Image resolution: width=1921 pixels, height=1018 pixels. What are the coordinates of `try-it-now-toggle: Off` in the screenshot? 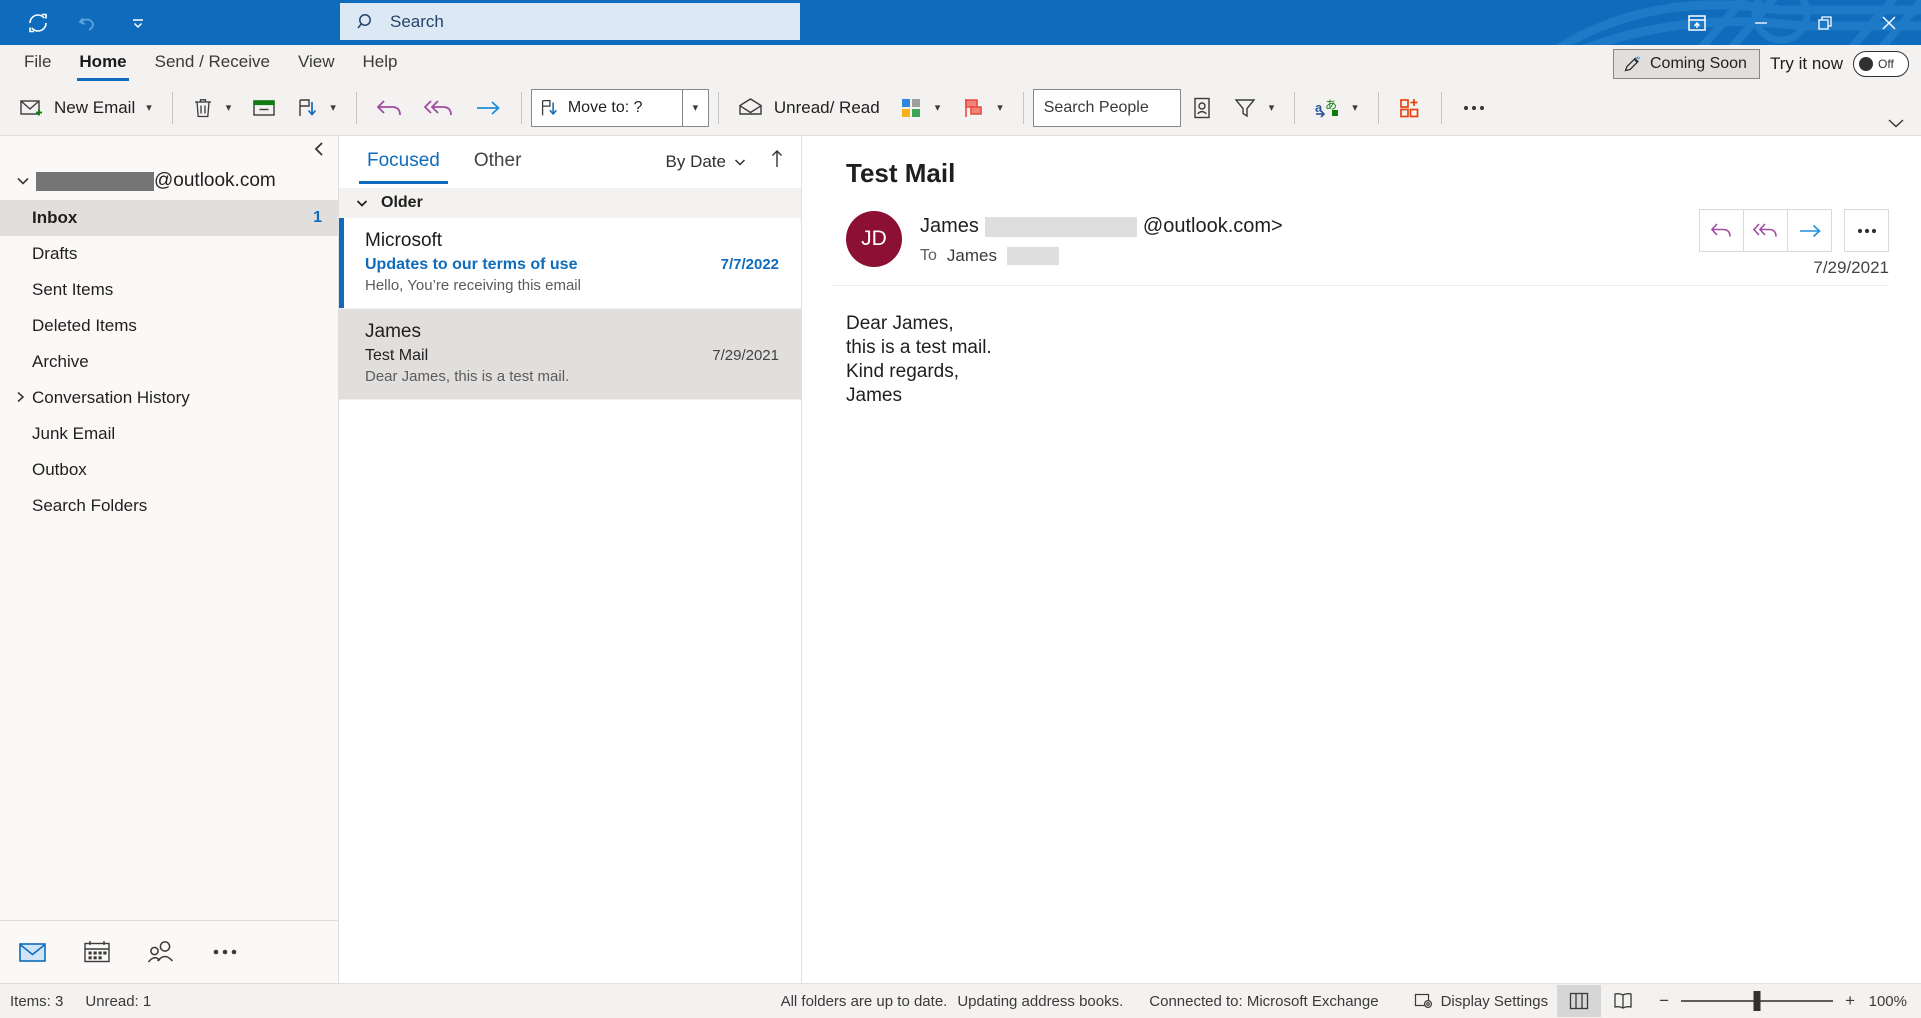 It's located at (1881, 64).